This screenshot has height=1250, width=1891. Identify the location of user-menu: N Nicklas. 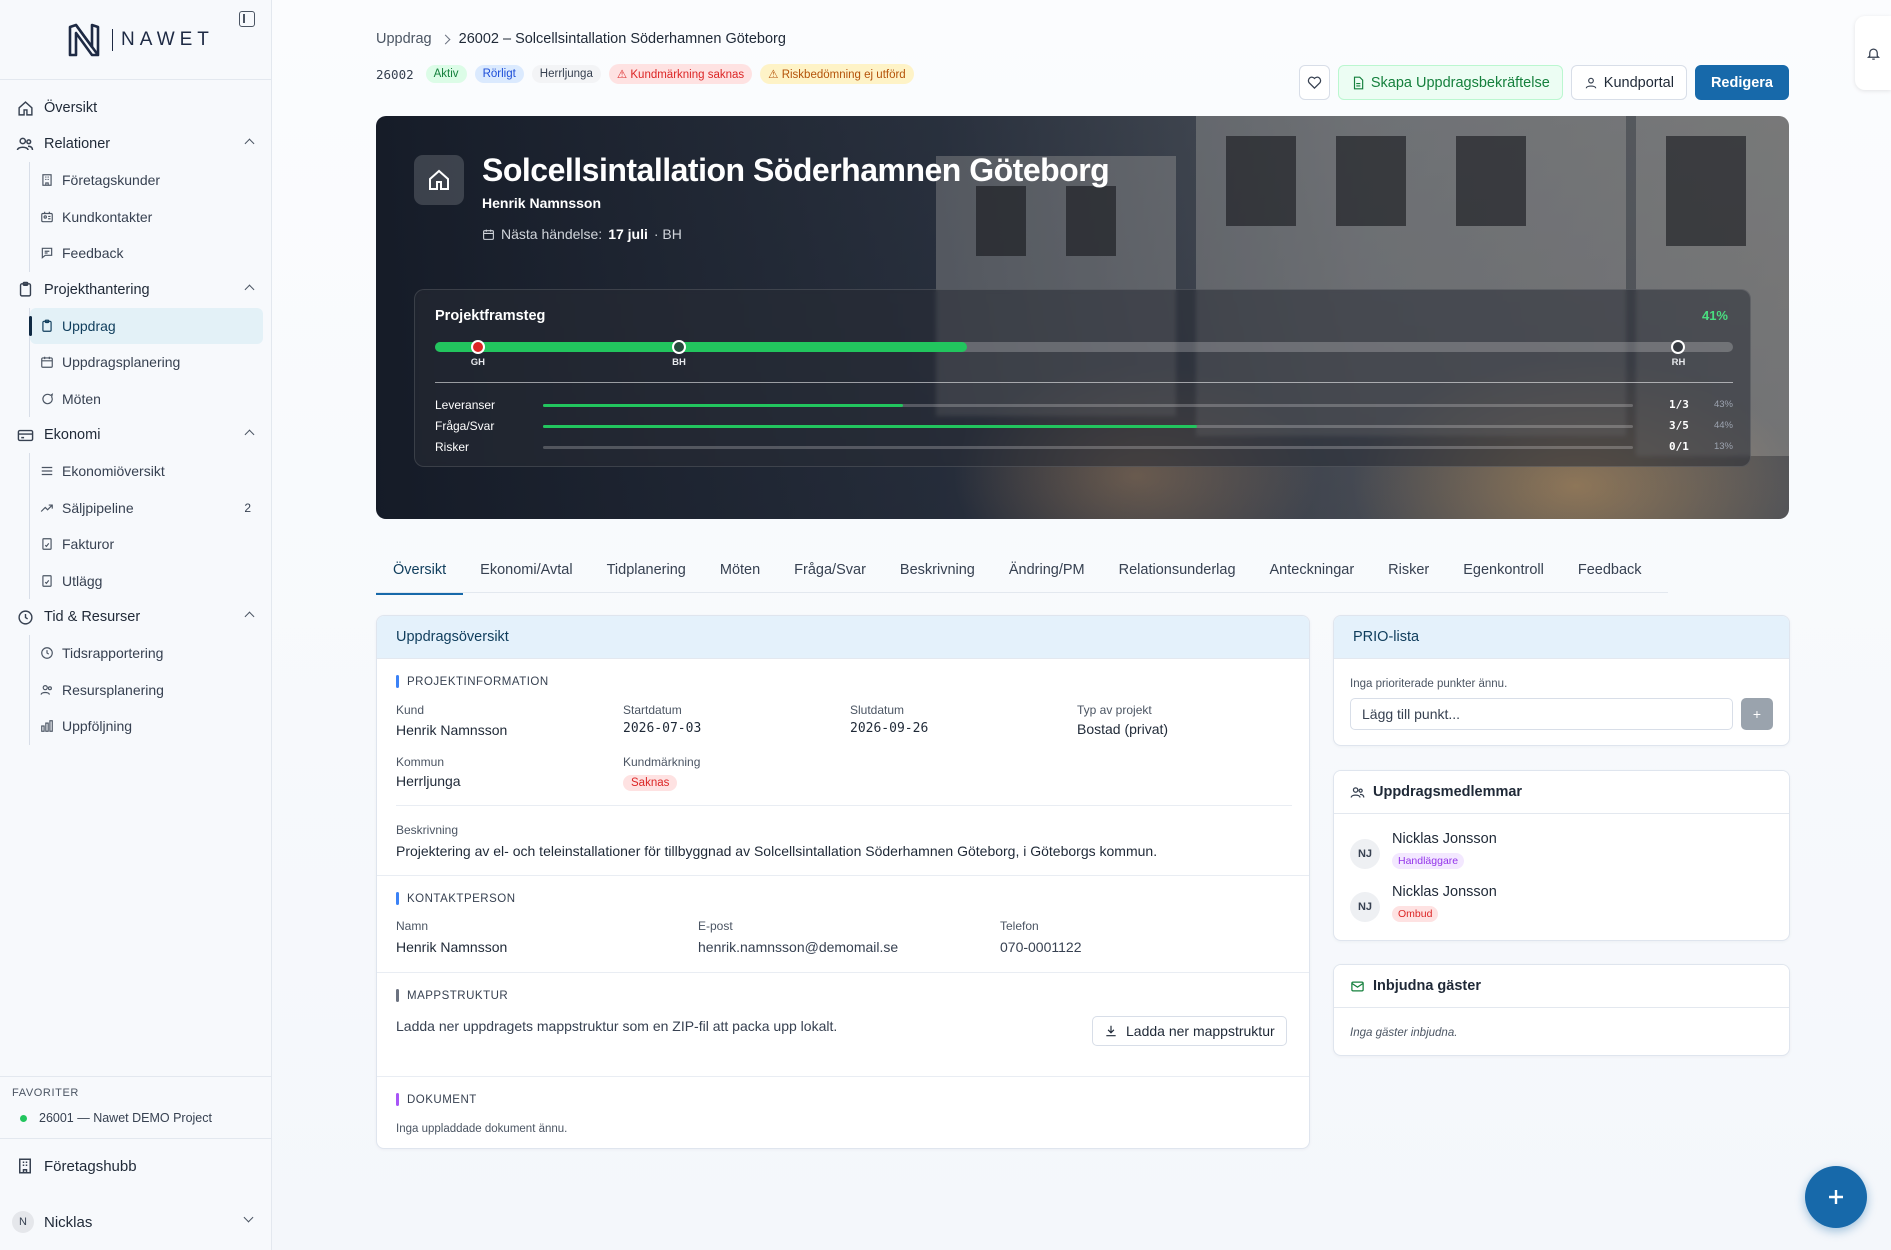
(136, 1222).